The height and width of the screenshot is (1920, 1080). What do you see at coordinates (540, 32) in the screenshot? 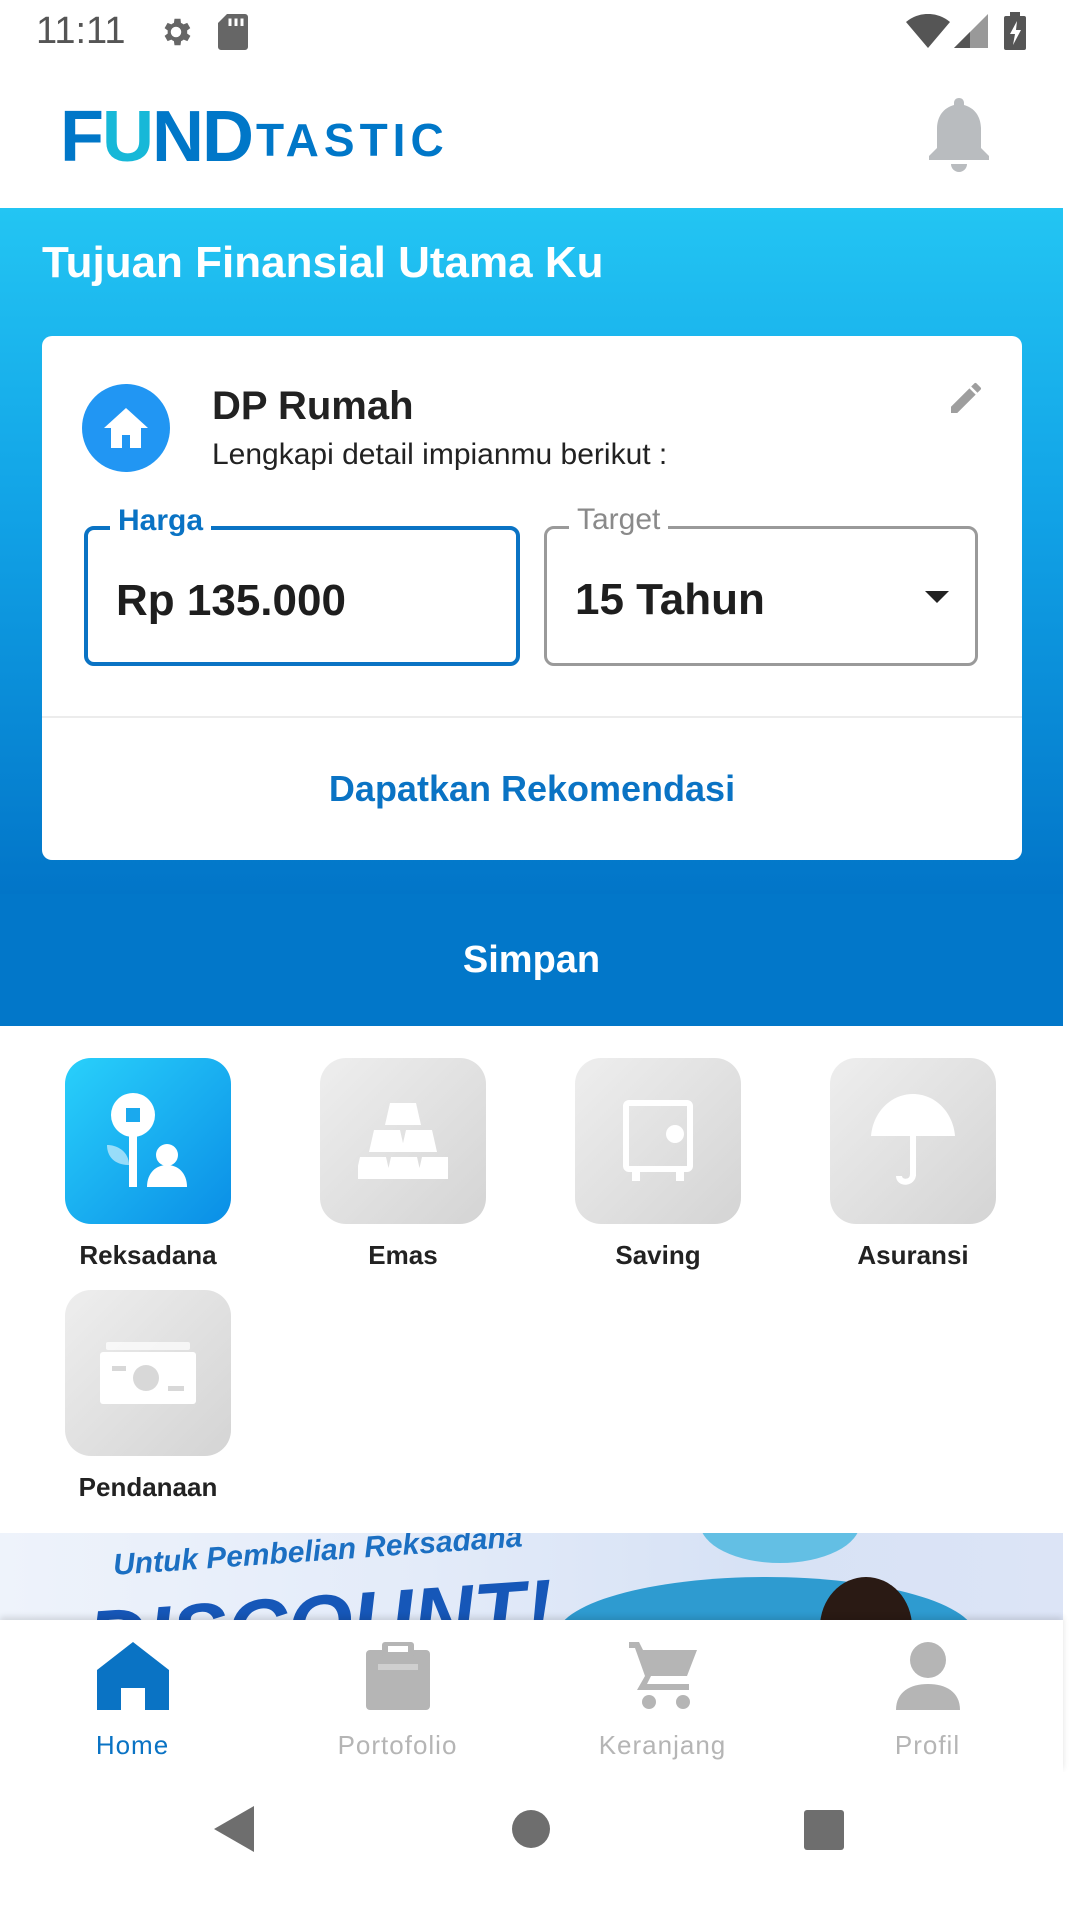
I see `status-bar: 11:11` at bounding box center [540, 32].